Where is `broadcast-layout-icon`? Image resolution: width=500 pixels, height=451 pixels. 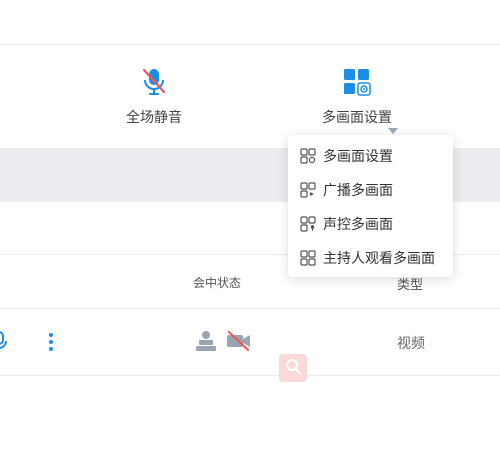
broadcast-layout-icon is located at coordinates (308, 190).